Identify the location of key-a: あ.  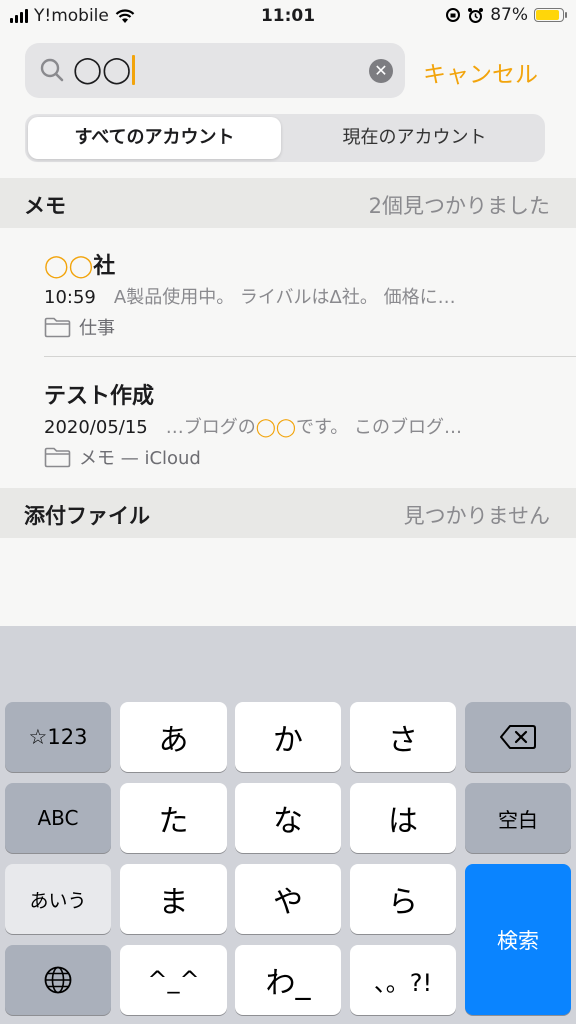
(173, 737).